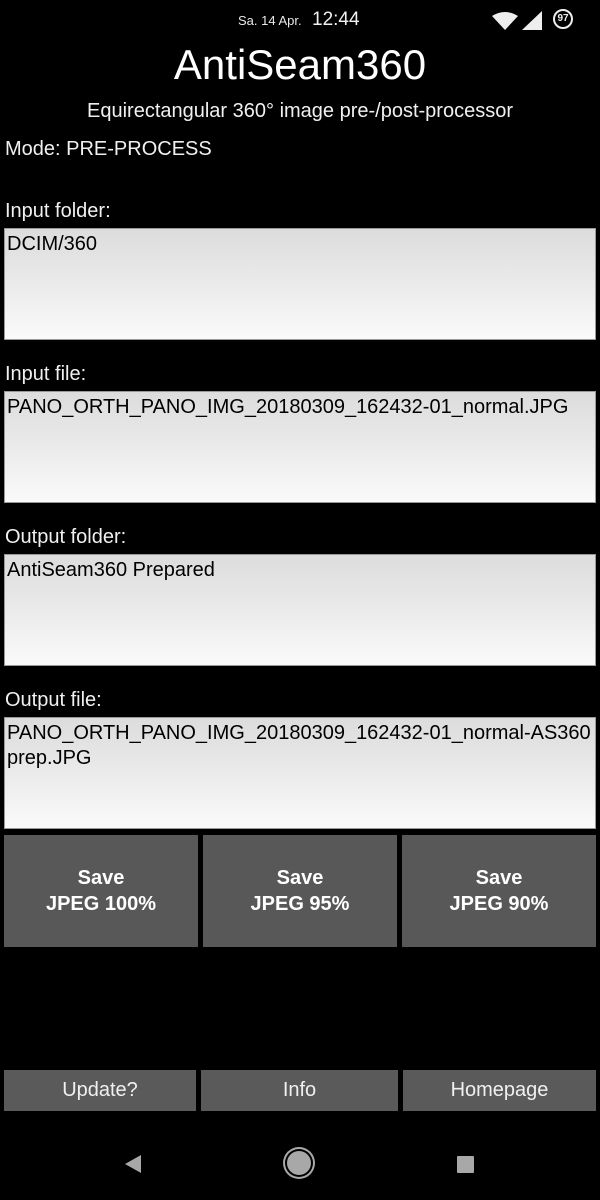 This screenshot has height=1200, width=600. Describe the element at coordinates (505, 21) in the screenshot. I see `wifi-icon` at that location.